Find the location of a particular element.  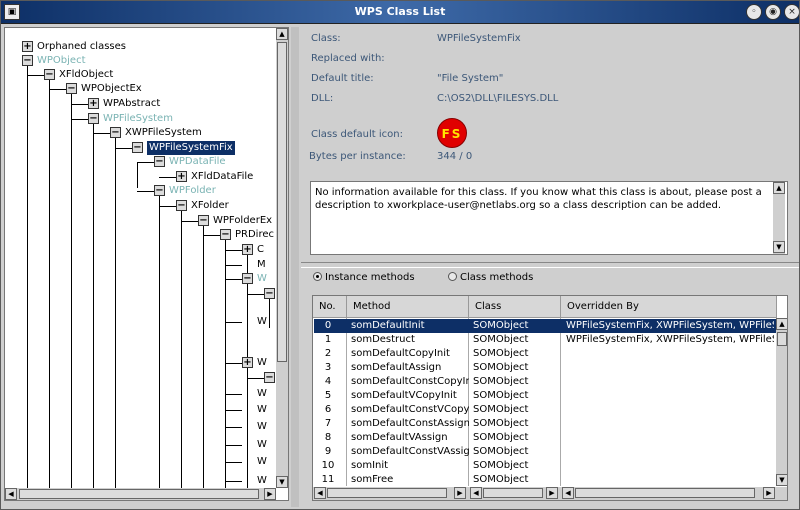

desc-scroll-down-arrow-icon: ▼ is located at coordinates (779, 247).